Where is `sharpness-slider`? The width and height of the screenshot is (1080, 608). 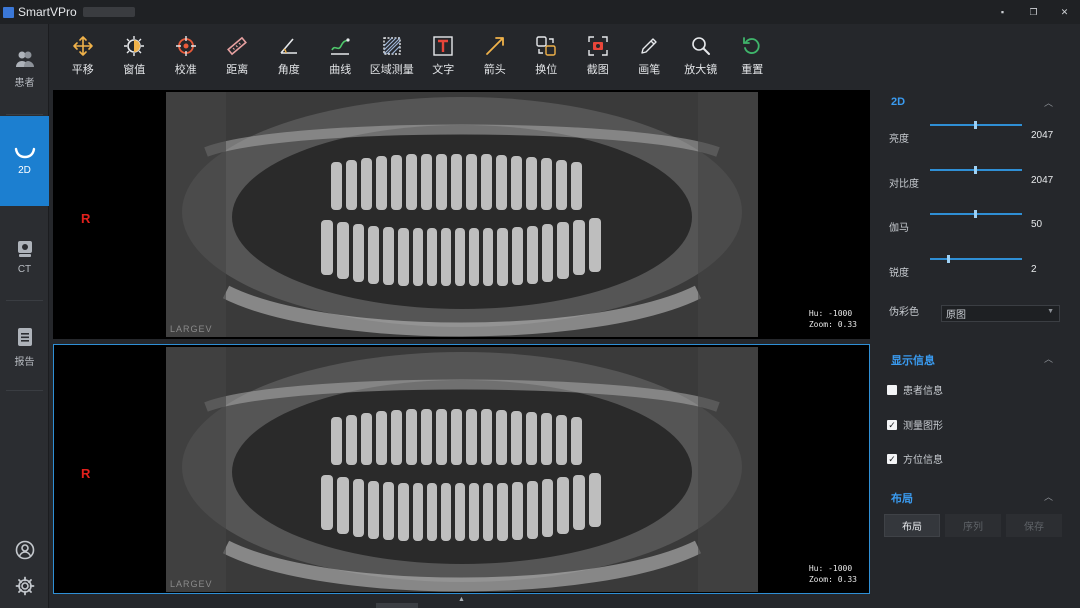 sharpness-slider is located at coordinates (976, 259).